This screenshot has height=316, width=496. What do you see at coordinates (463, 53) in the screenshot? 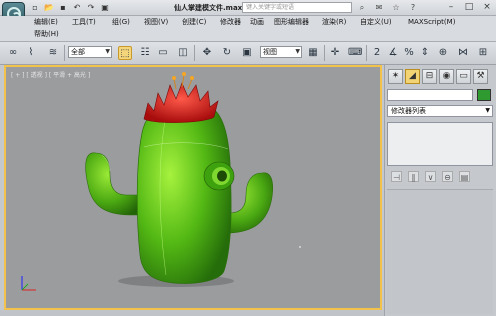
I see `mirror-icon: ⋈` at bounding box center [463, 53].